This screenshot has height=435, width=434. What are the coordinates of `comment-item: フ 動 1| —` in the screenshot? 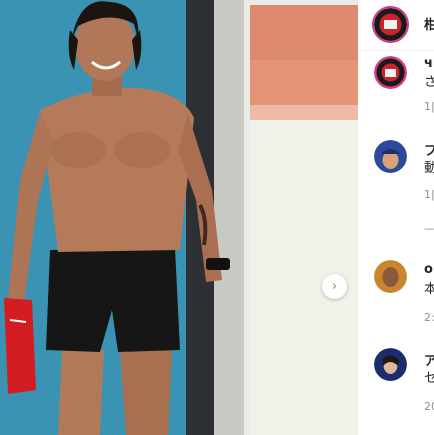 It's located at (396, 190).